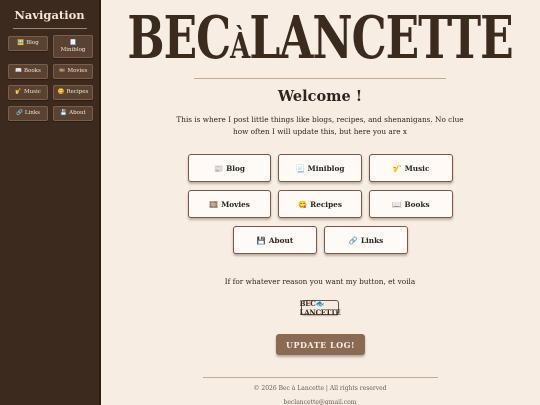  I want to click on sidebar-item-label: Recipes, so click(77, 92).